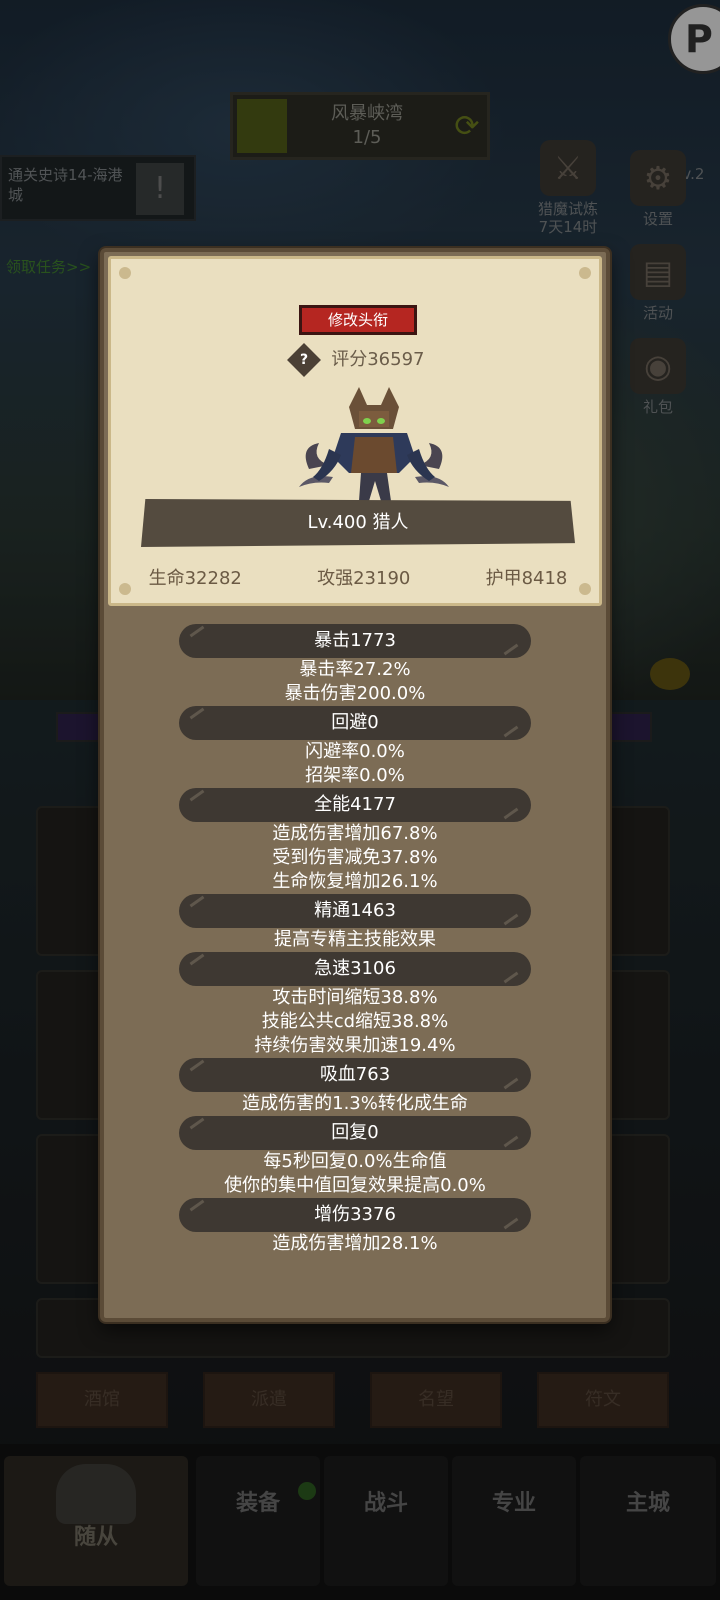 The width and height of the screenshot is (720, 1600). Describe the element at coordinates (355, 723) in the screenshot. I see `attr-header-avoidance: 回避0` at that location.